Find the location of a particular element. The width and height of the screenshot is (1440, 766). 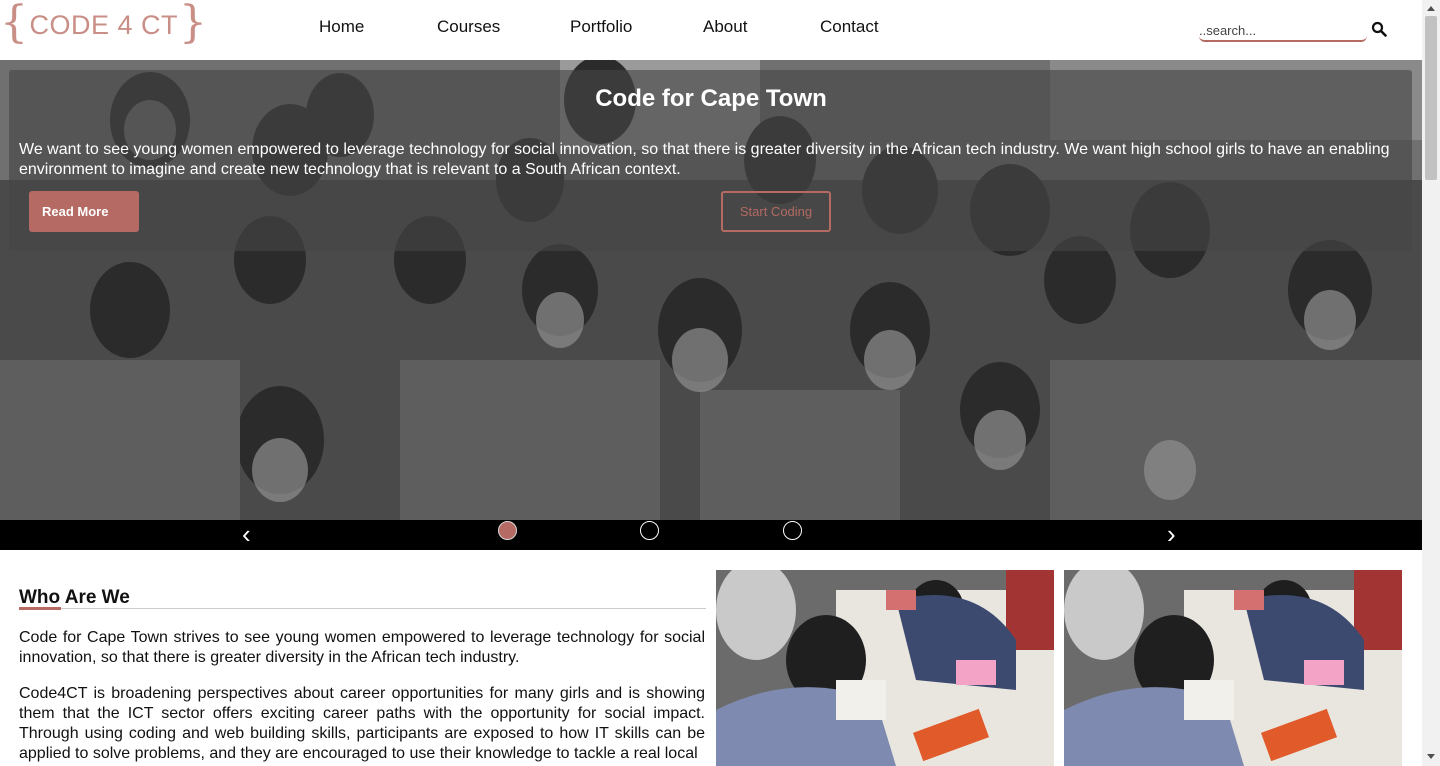

heading-divider is located at coordinates (362, 608).